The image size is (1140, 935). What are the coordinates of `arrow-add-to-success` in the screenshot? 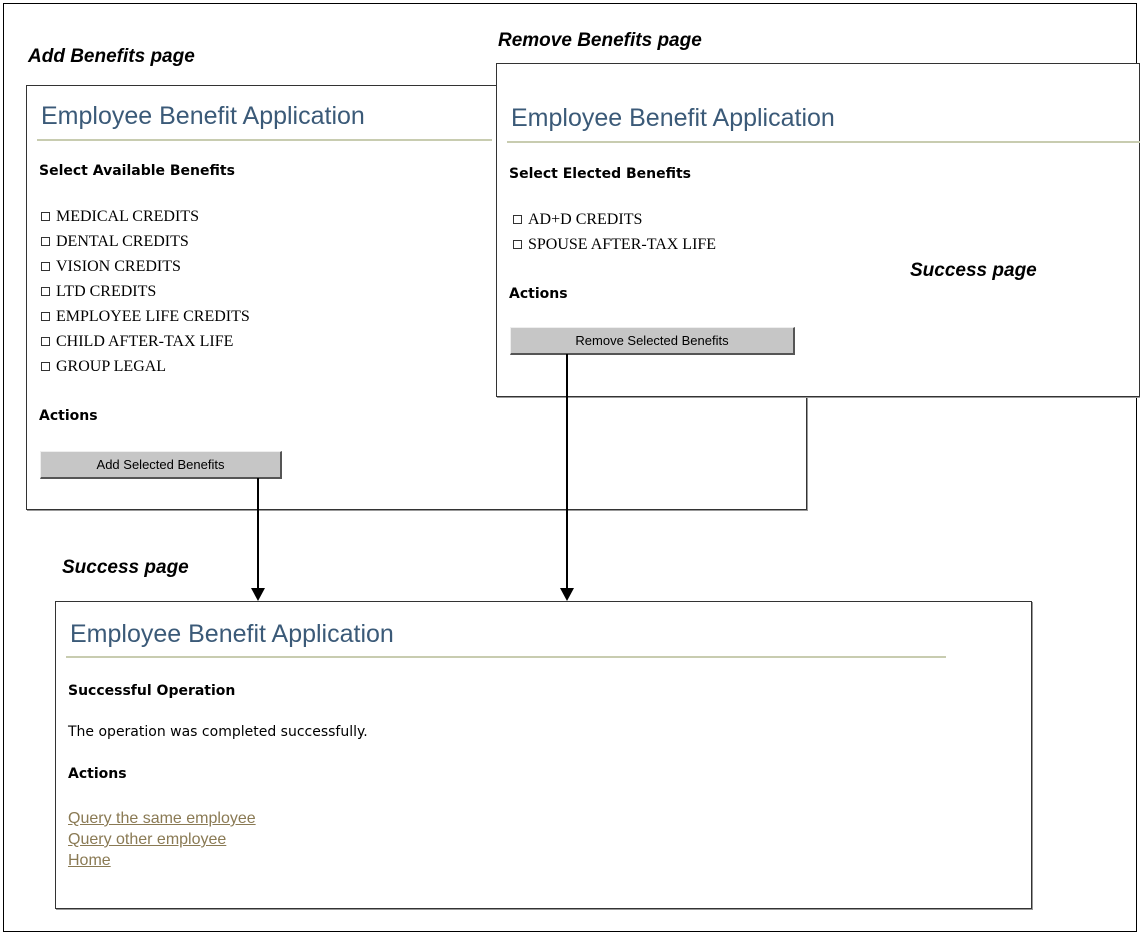 It's located at (258, 539).